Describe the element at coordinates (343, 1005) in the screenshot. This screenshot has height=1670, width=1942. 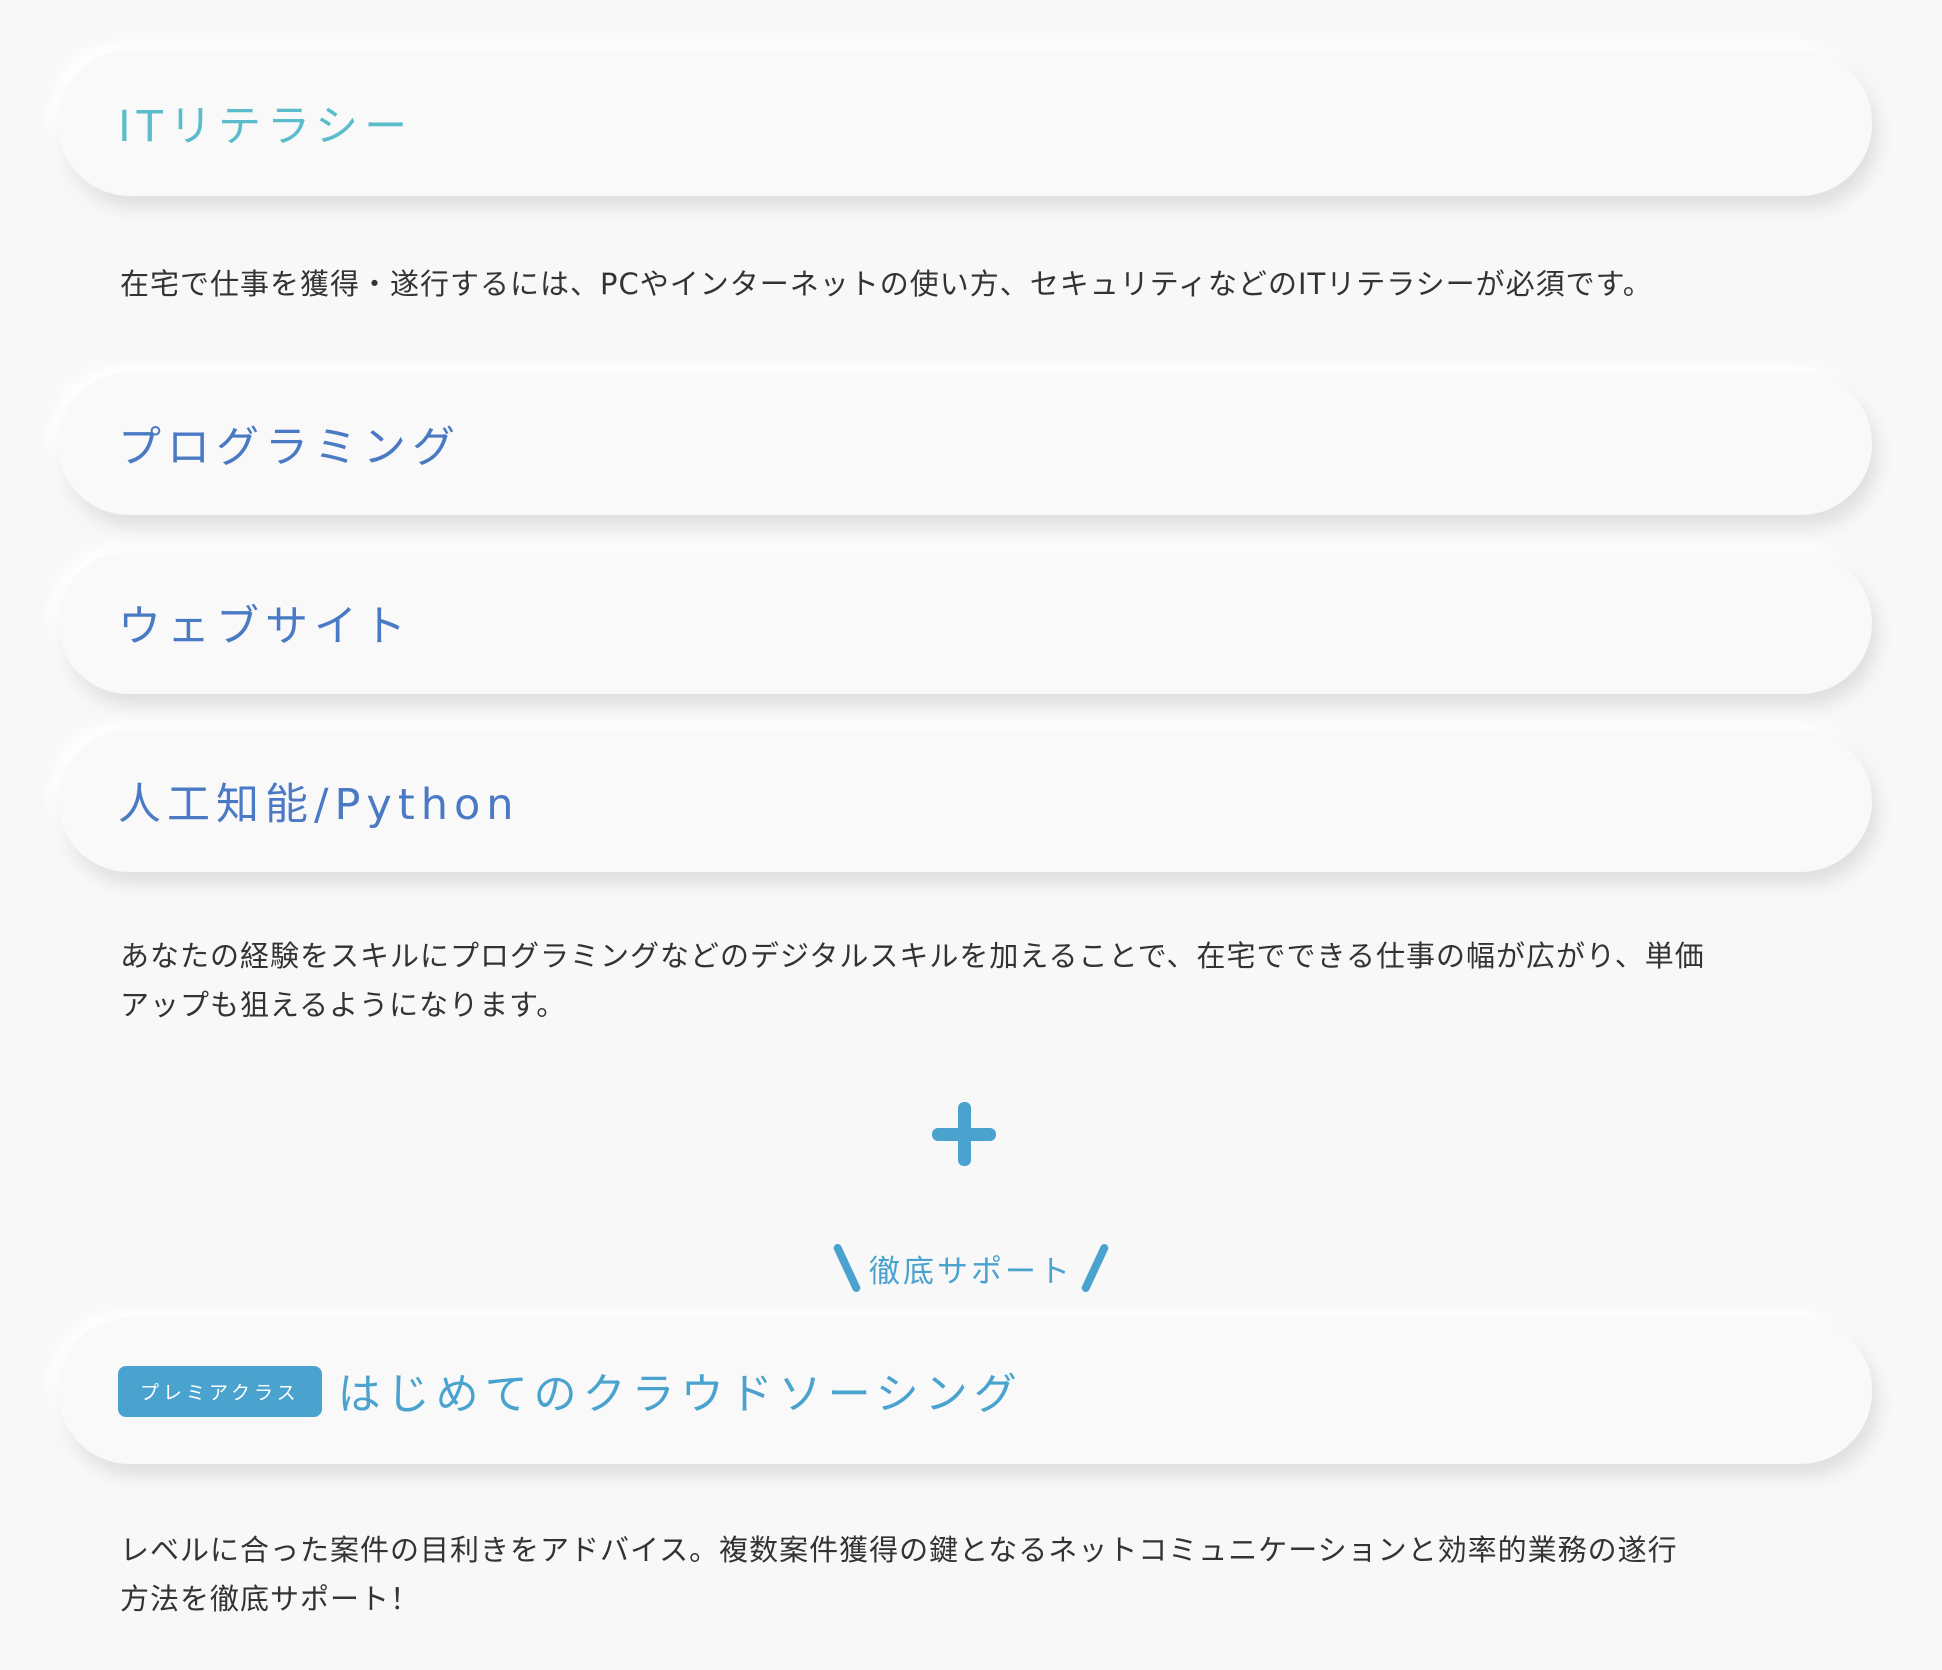
I see `digital-skills-line-2: アップも狙えるようになります。` at that location.